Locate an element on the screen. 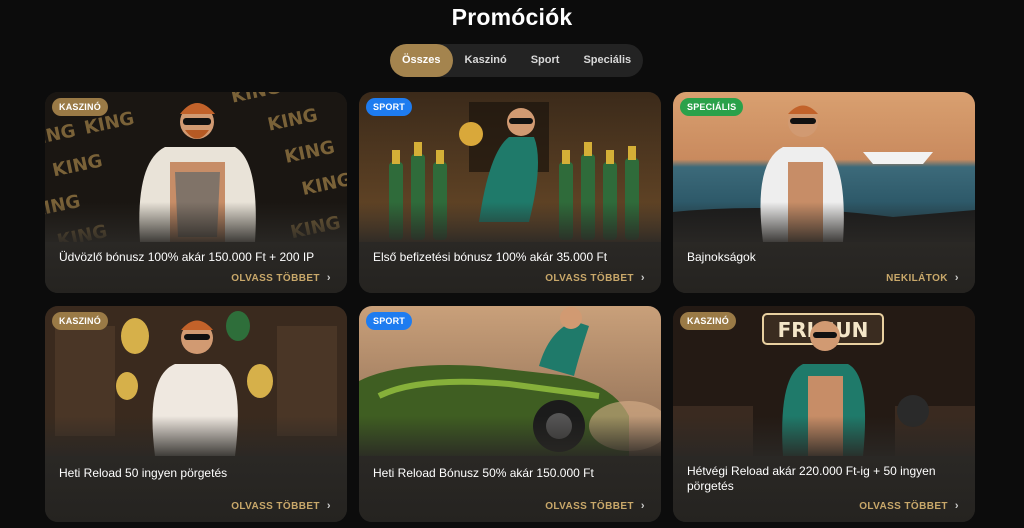 The width and height of the screenshot is (1024, 528). tab-sport: Sport is located at coordinates (545, 60).